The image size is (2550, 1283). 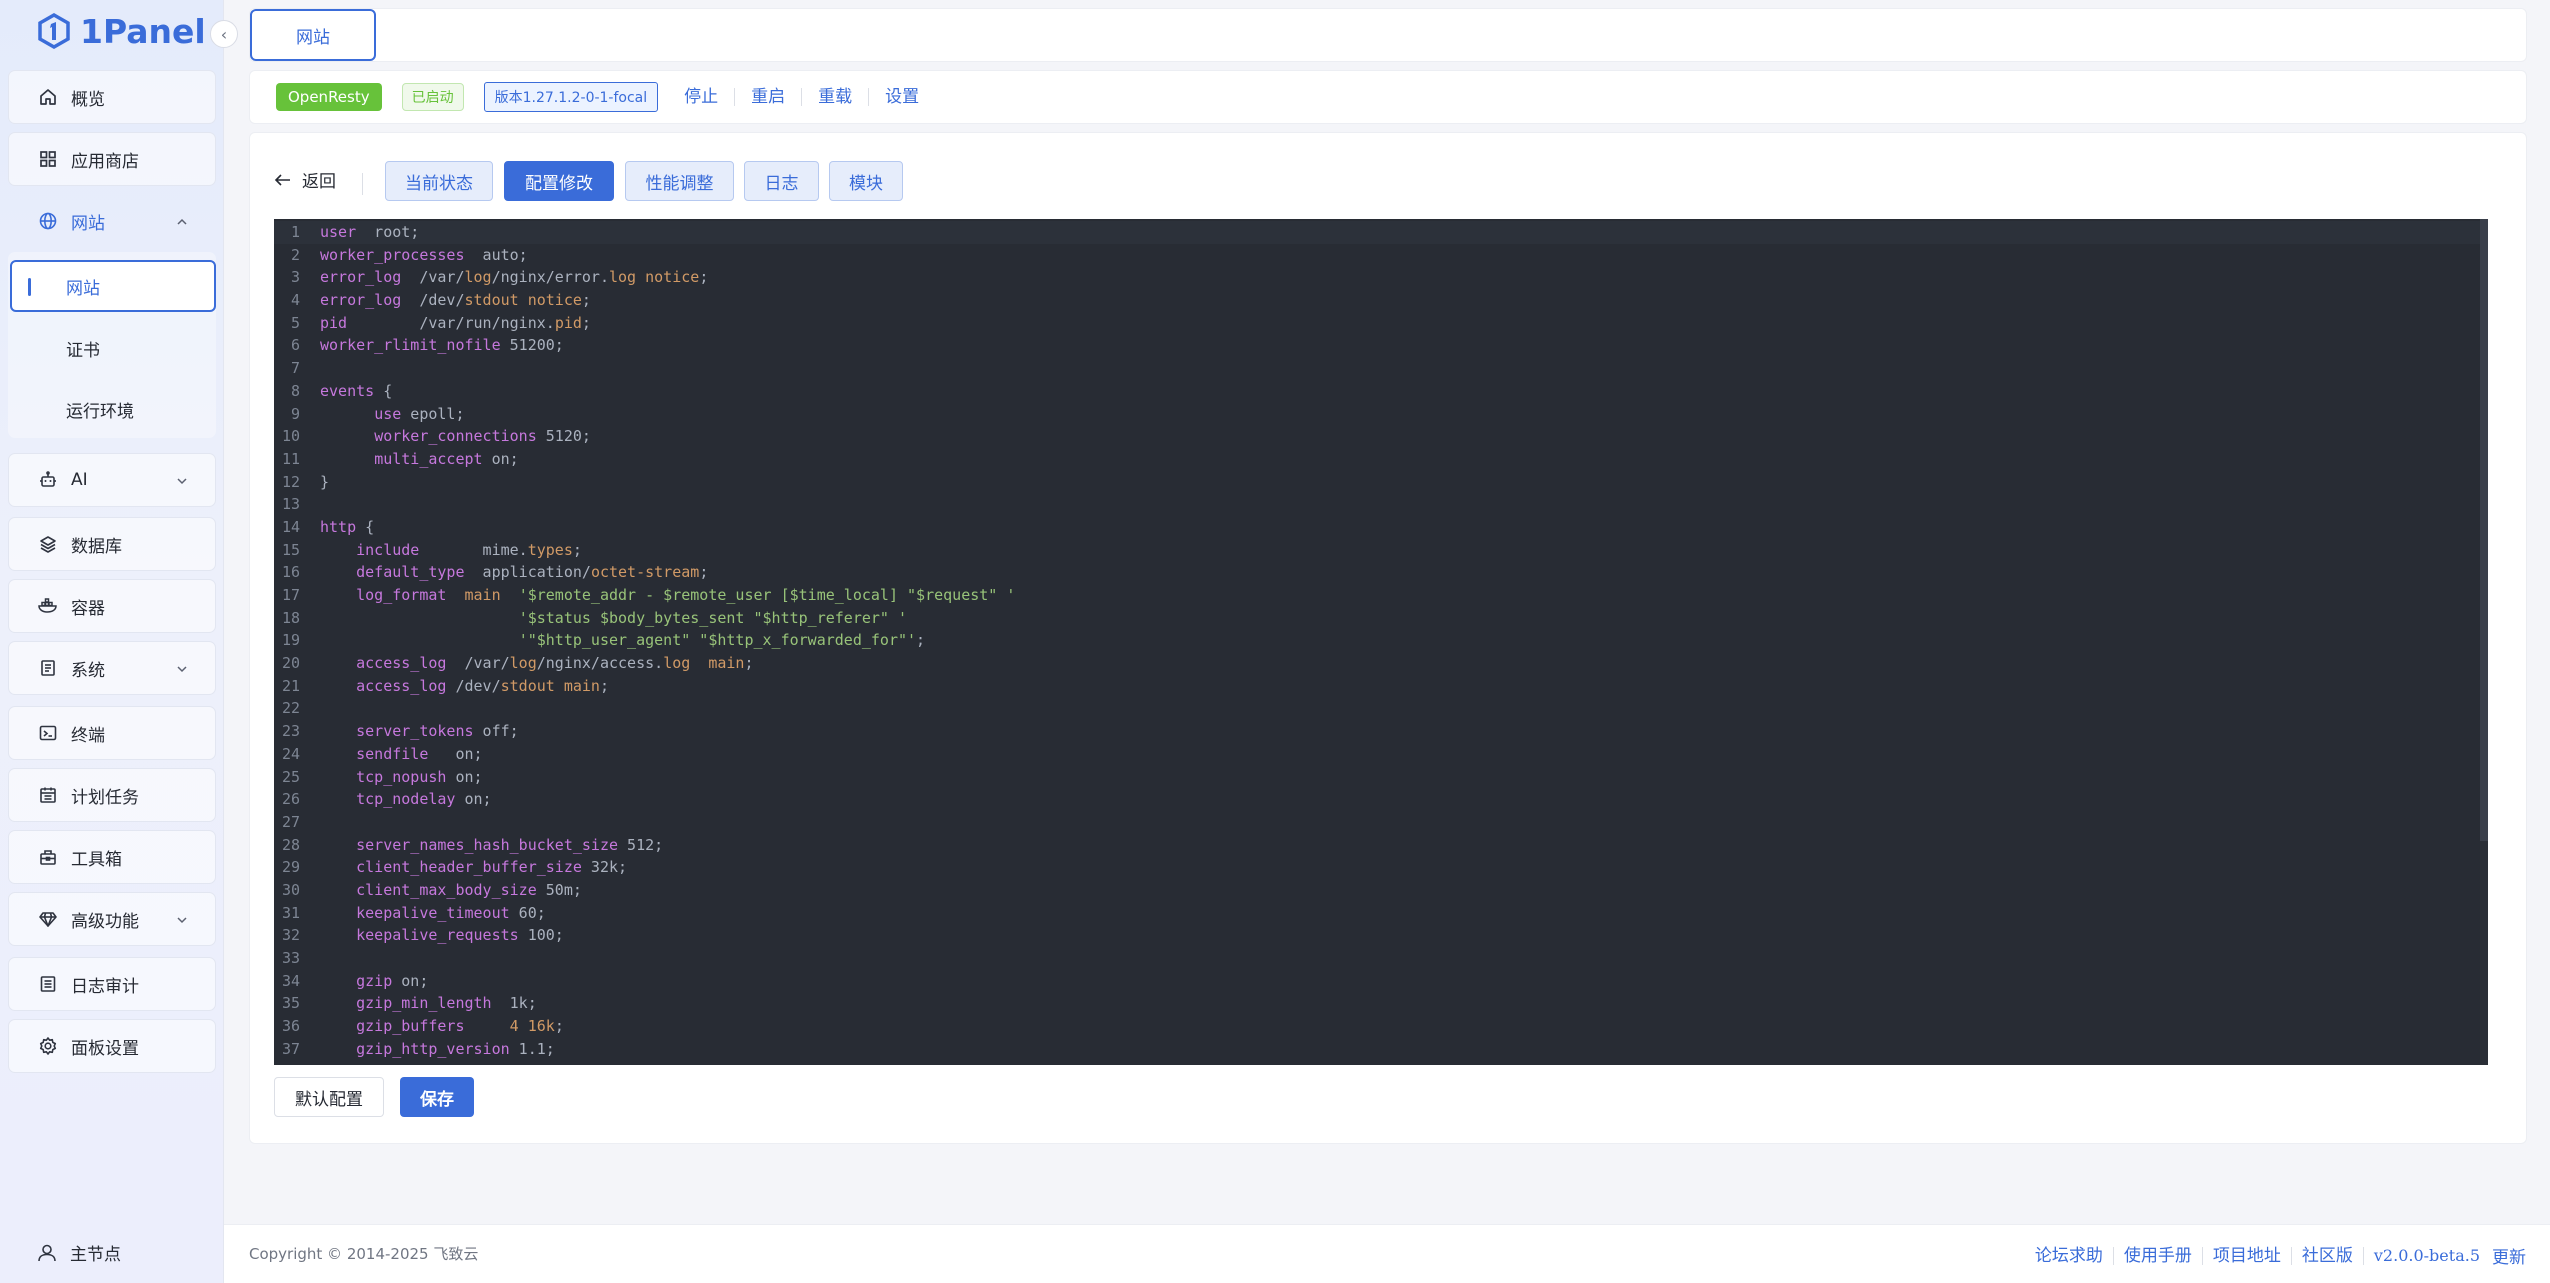 I want to click on code-line: 23 server_tokens off;, so click(x=1381, y=731).